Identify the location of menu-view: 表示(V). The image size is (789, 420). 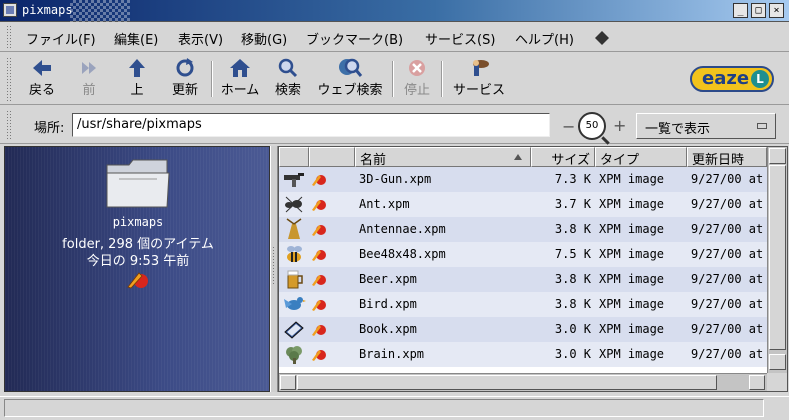
(200, 38).